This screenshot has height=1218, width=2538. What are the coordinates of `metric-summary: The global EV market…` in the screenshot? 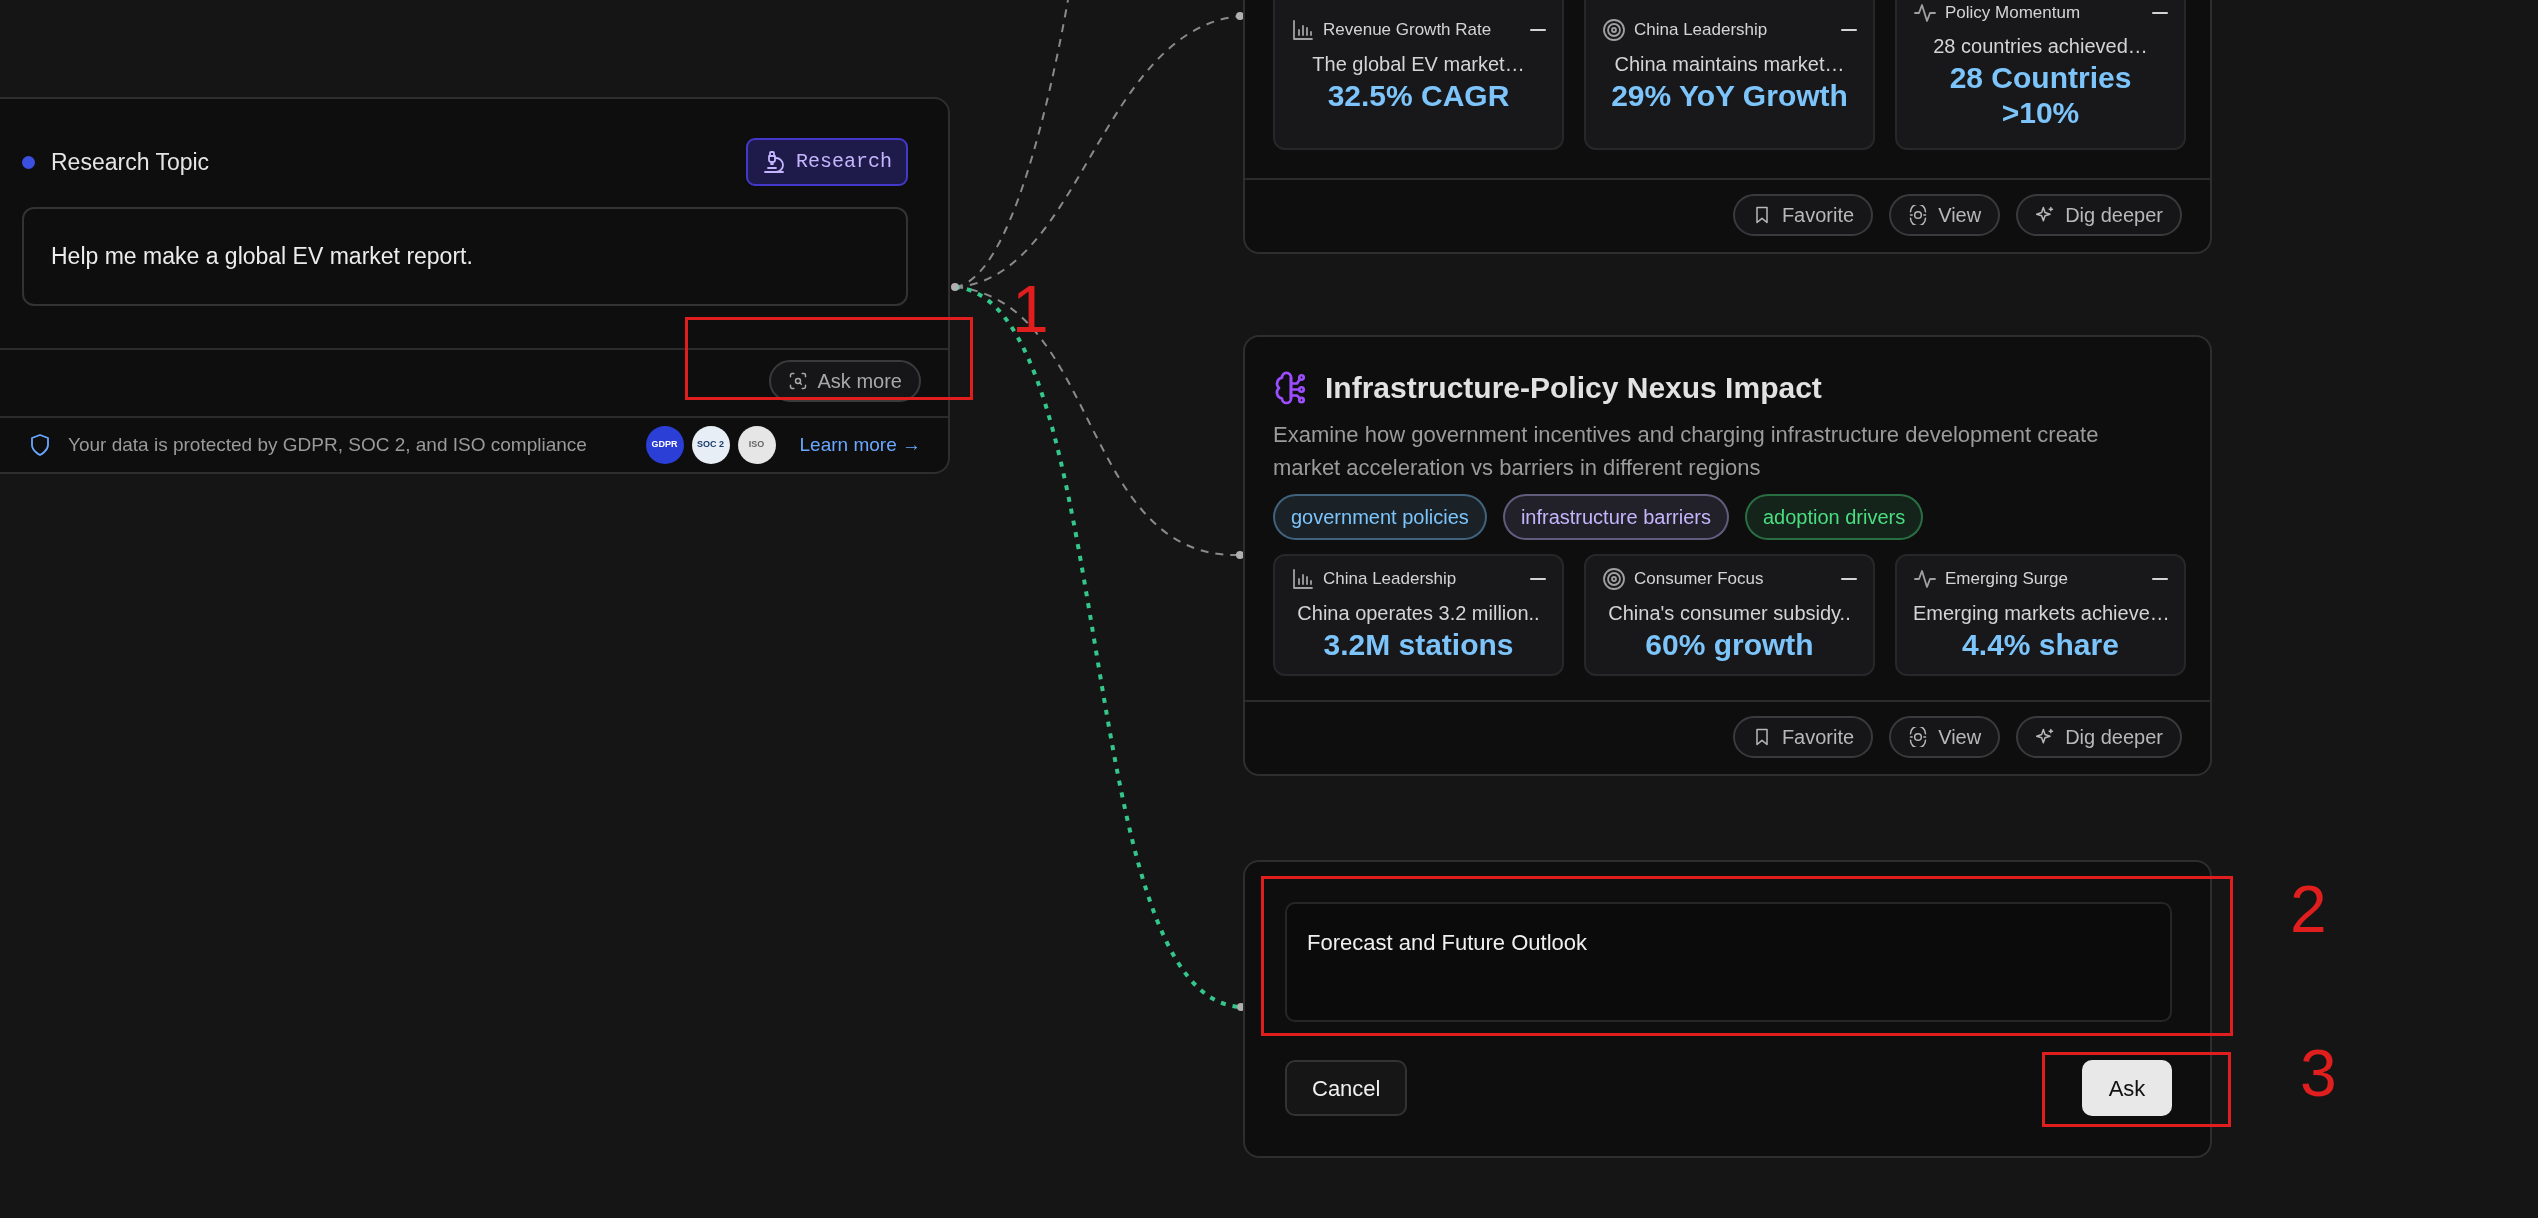 It's located at (1418, 64).